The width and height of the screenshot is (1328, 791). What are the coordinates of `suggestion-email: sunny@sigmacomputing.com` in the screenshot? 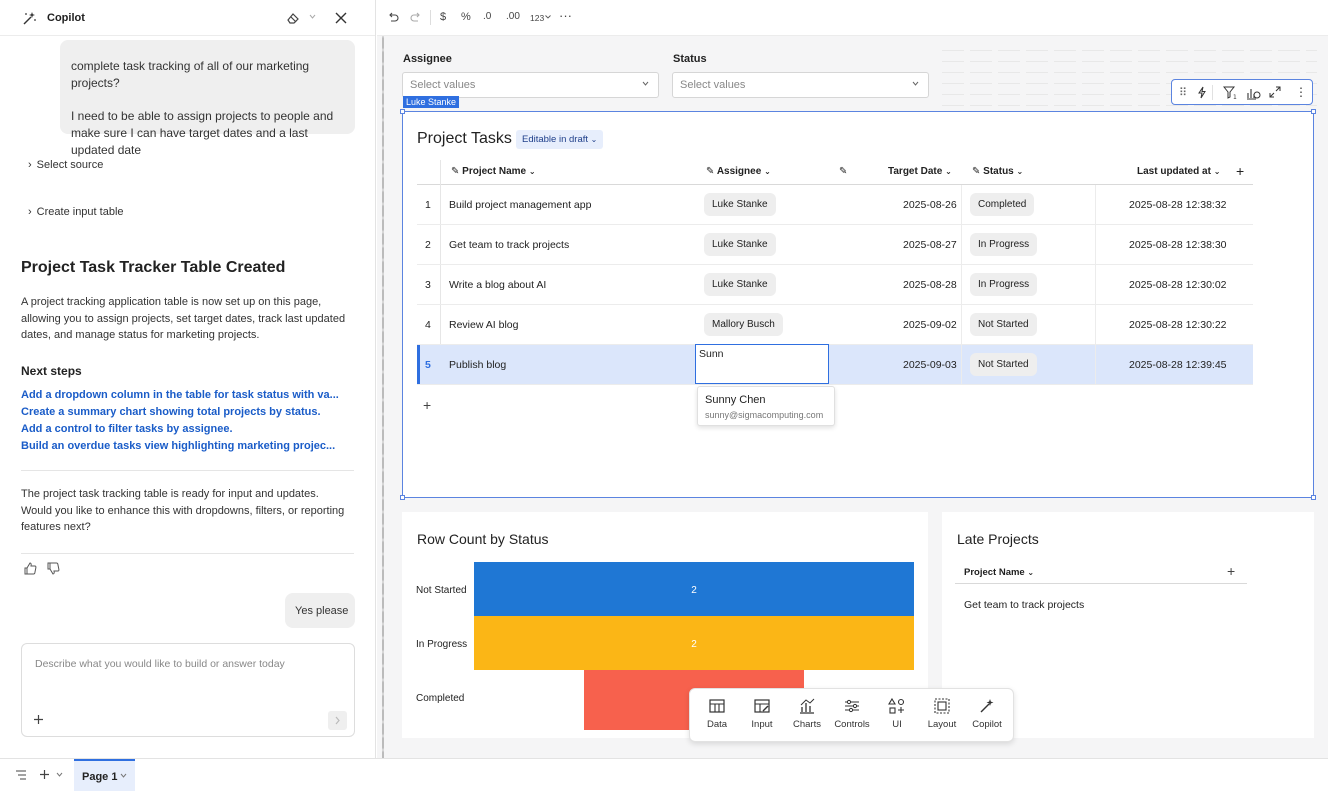 It's located at (764, 415).